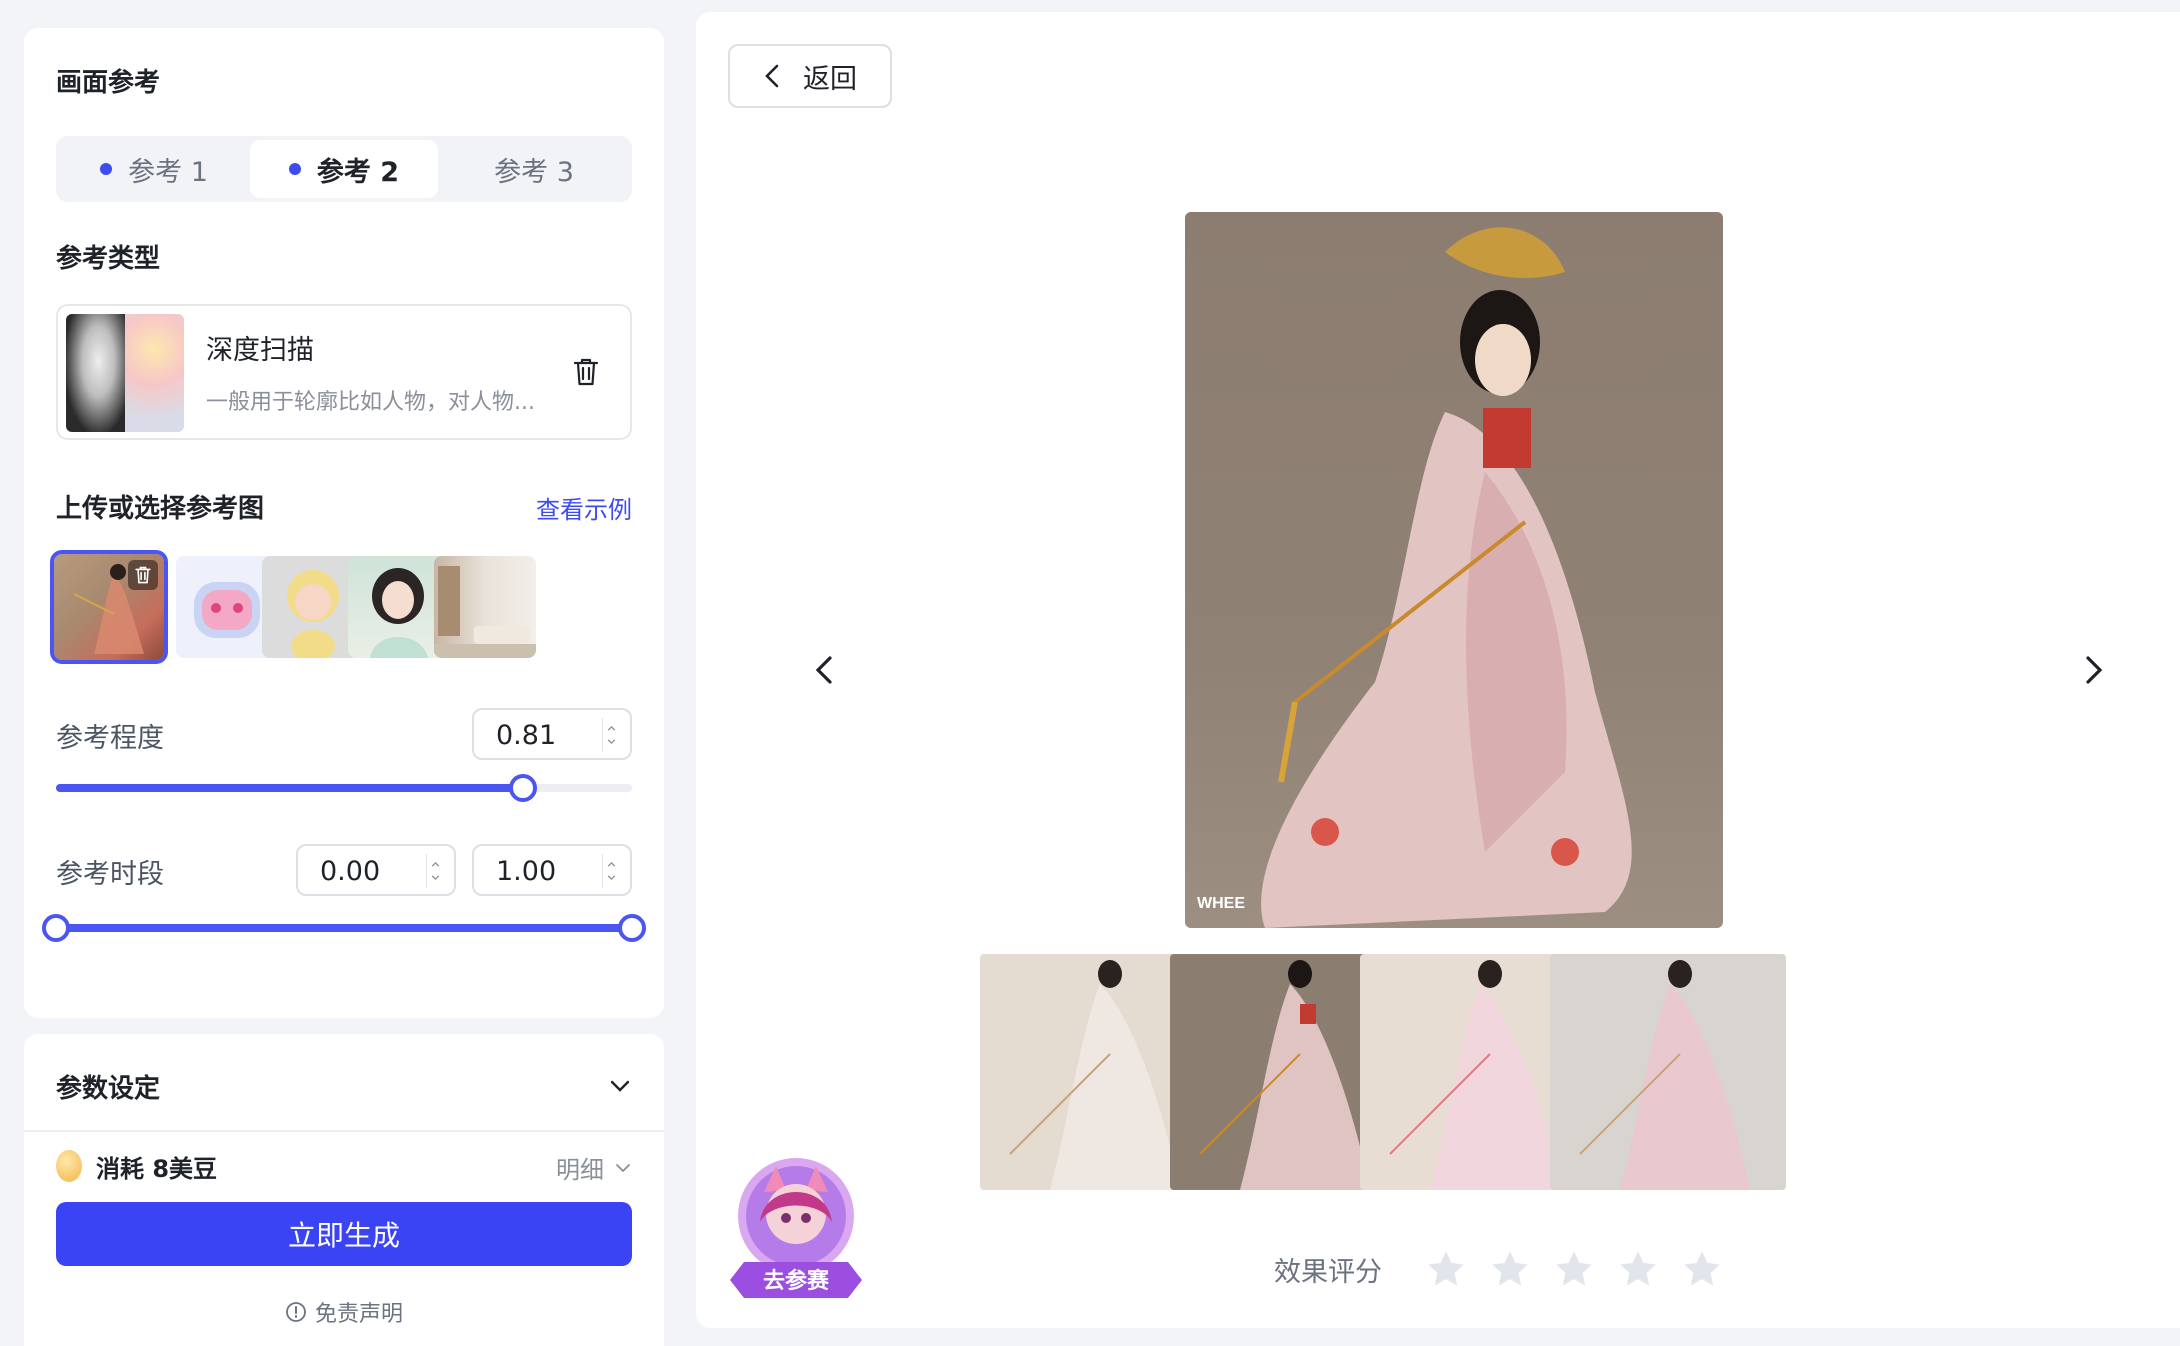 This screenshot has height=1346, width=2180. I want to click on reference-thumbnail-selected, so click(109, 607).